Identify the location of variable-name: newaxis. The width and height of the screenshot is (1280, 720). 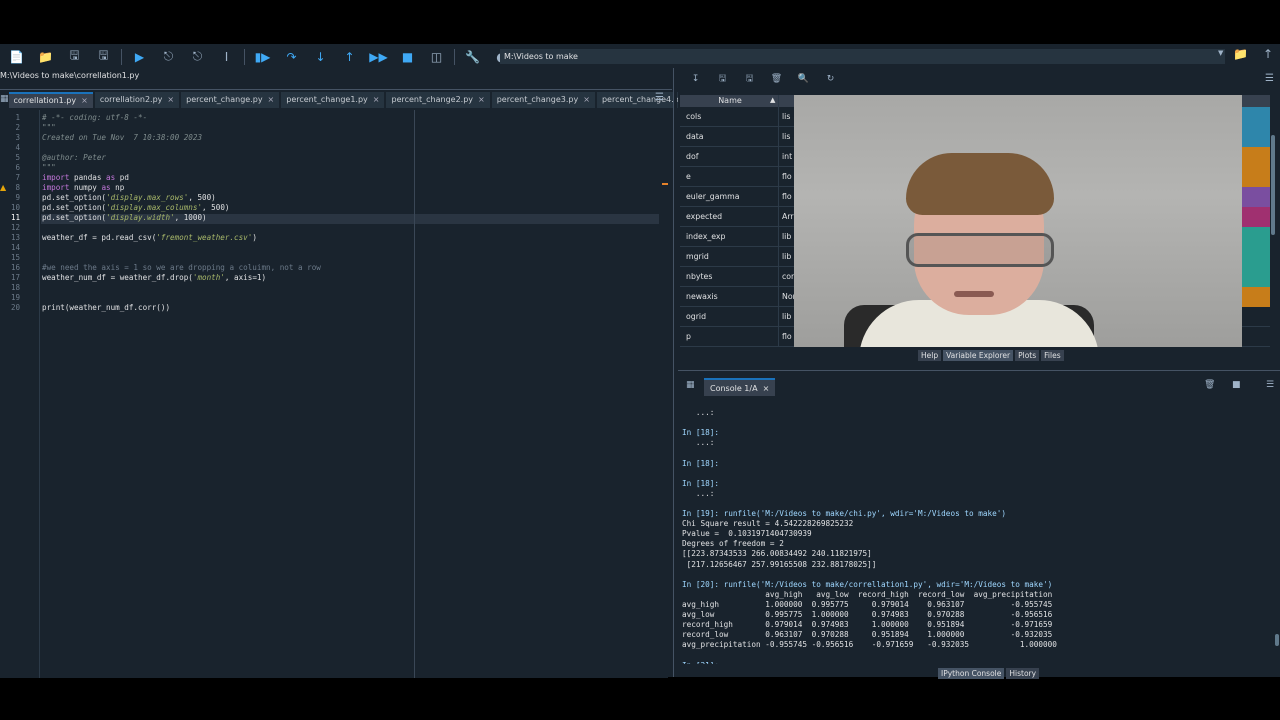
(702, 296).